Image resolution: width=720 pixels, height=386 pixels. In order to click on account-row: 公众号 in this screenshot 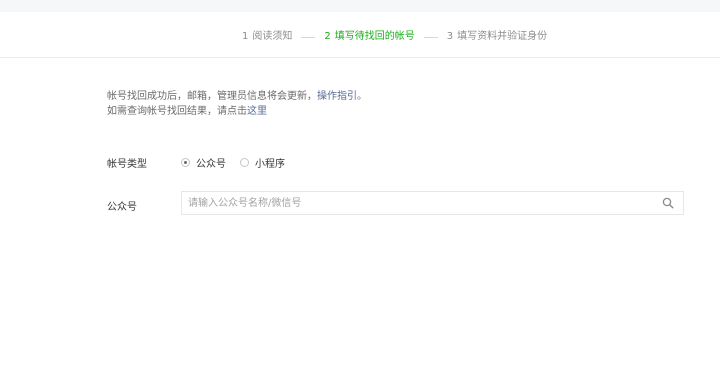, I will do `click(144, 205)`.